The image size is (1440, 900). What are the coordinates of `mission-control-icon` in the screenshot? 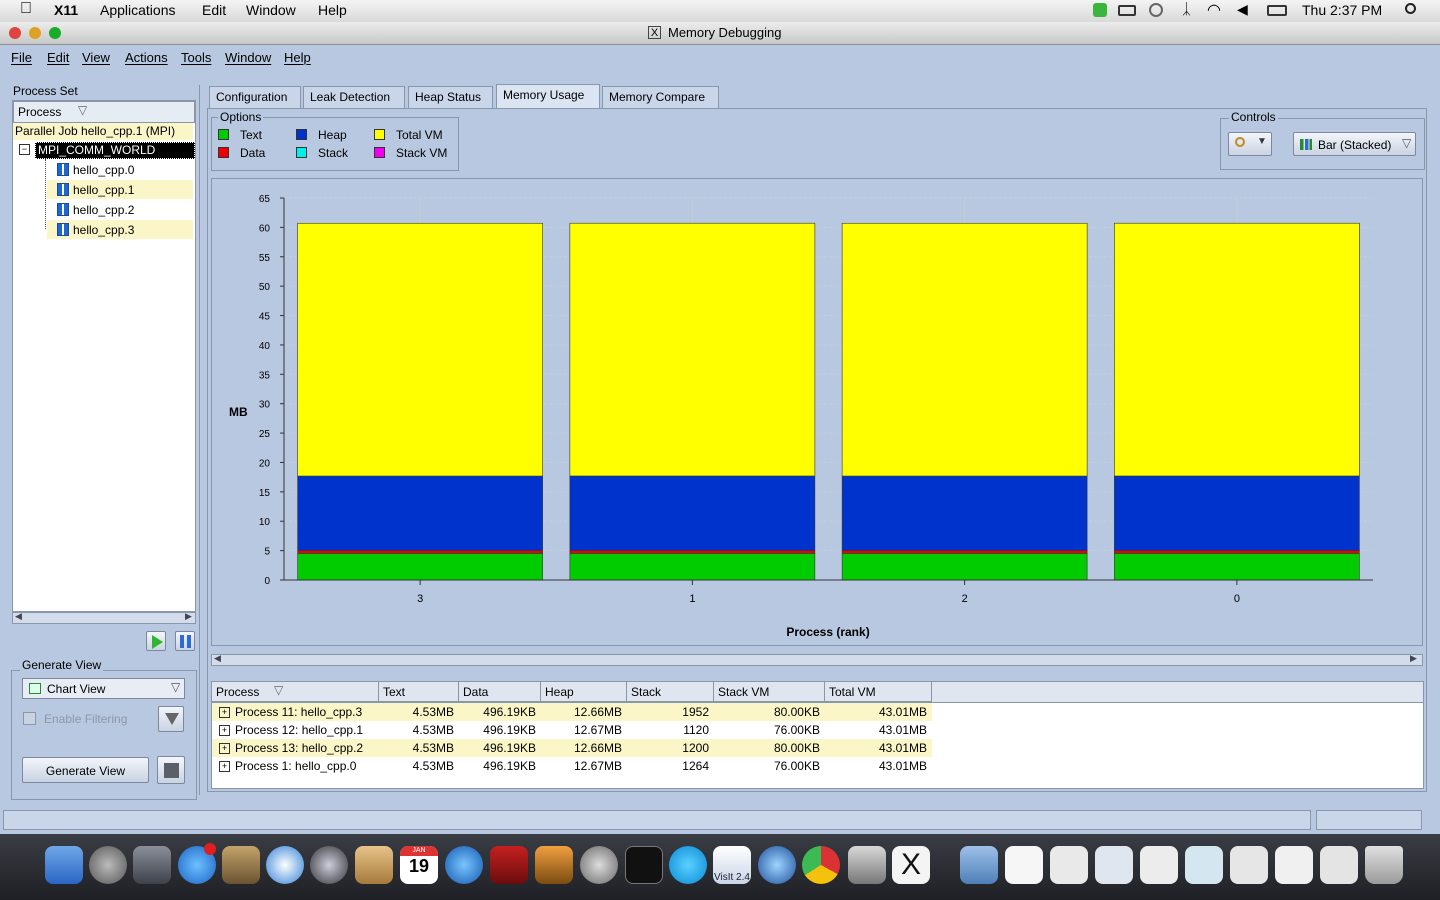 It's located at (152, 865).